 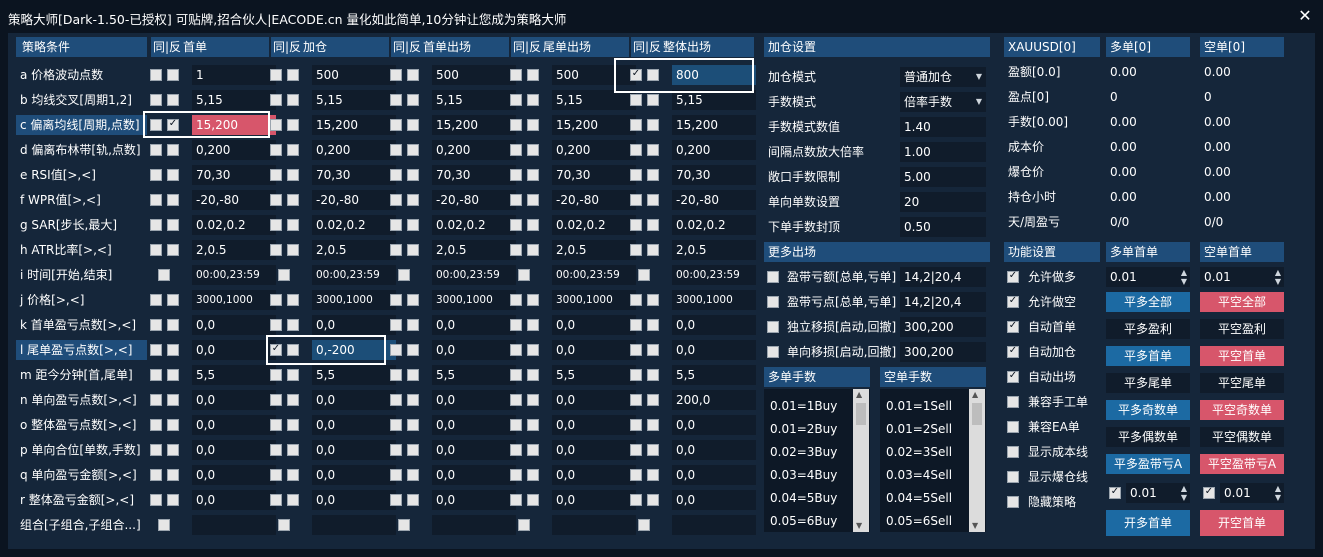 I want to click on close-sell-button: 平空盈带亏A, so click(x=1242, y=464).